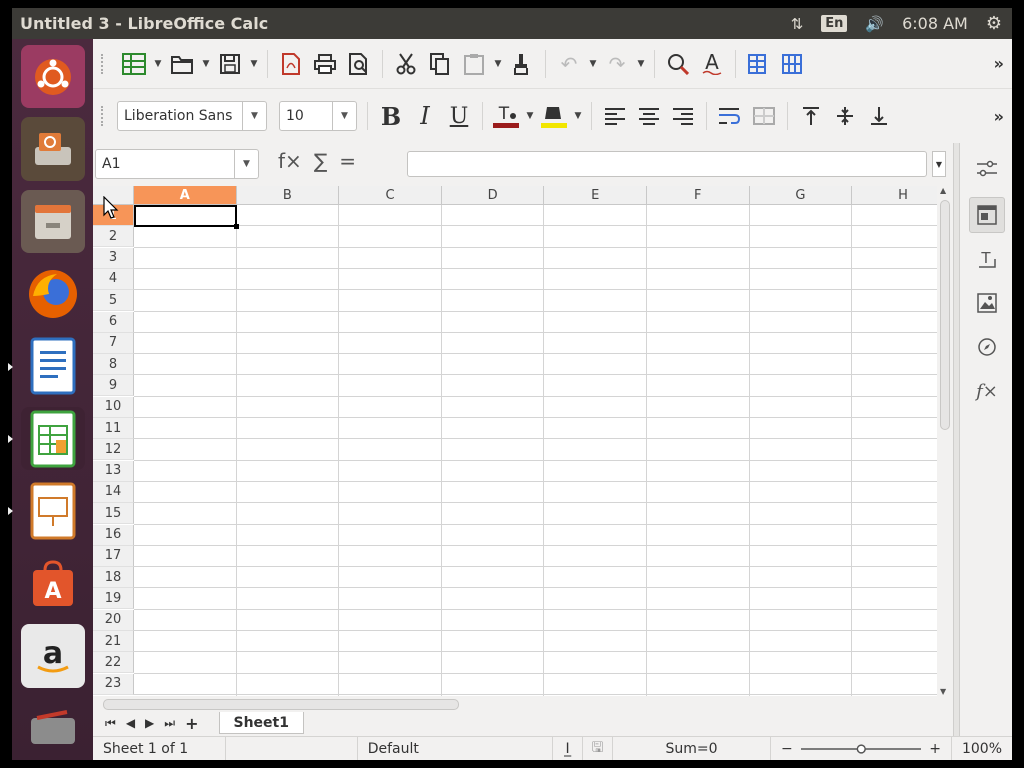 The image size is (1024, 768). I want to click on column-header: G, so click(801, 195).